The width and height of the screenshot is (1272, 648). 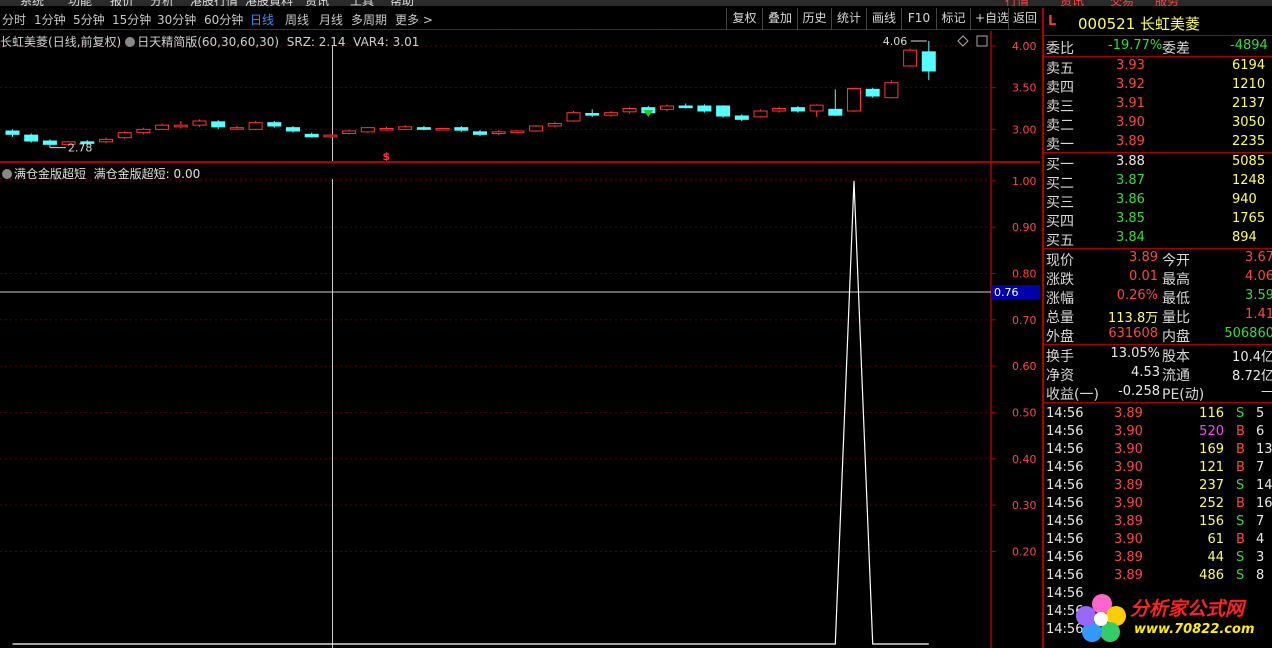 What do you see at coordinates (1060, 337) in the screenshot?
I see `stat-label: 外盘` at bounding box center [1060, 337].